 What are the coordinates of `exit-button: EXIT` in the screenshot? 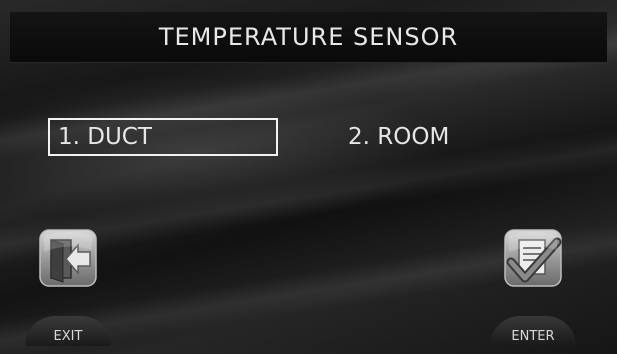 It's located at (68, 331).